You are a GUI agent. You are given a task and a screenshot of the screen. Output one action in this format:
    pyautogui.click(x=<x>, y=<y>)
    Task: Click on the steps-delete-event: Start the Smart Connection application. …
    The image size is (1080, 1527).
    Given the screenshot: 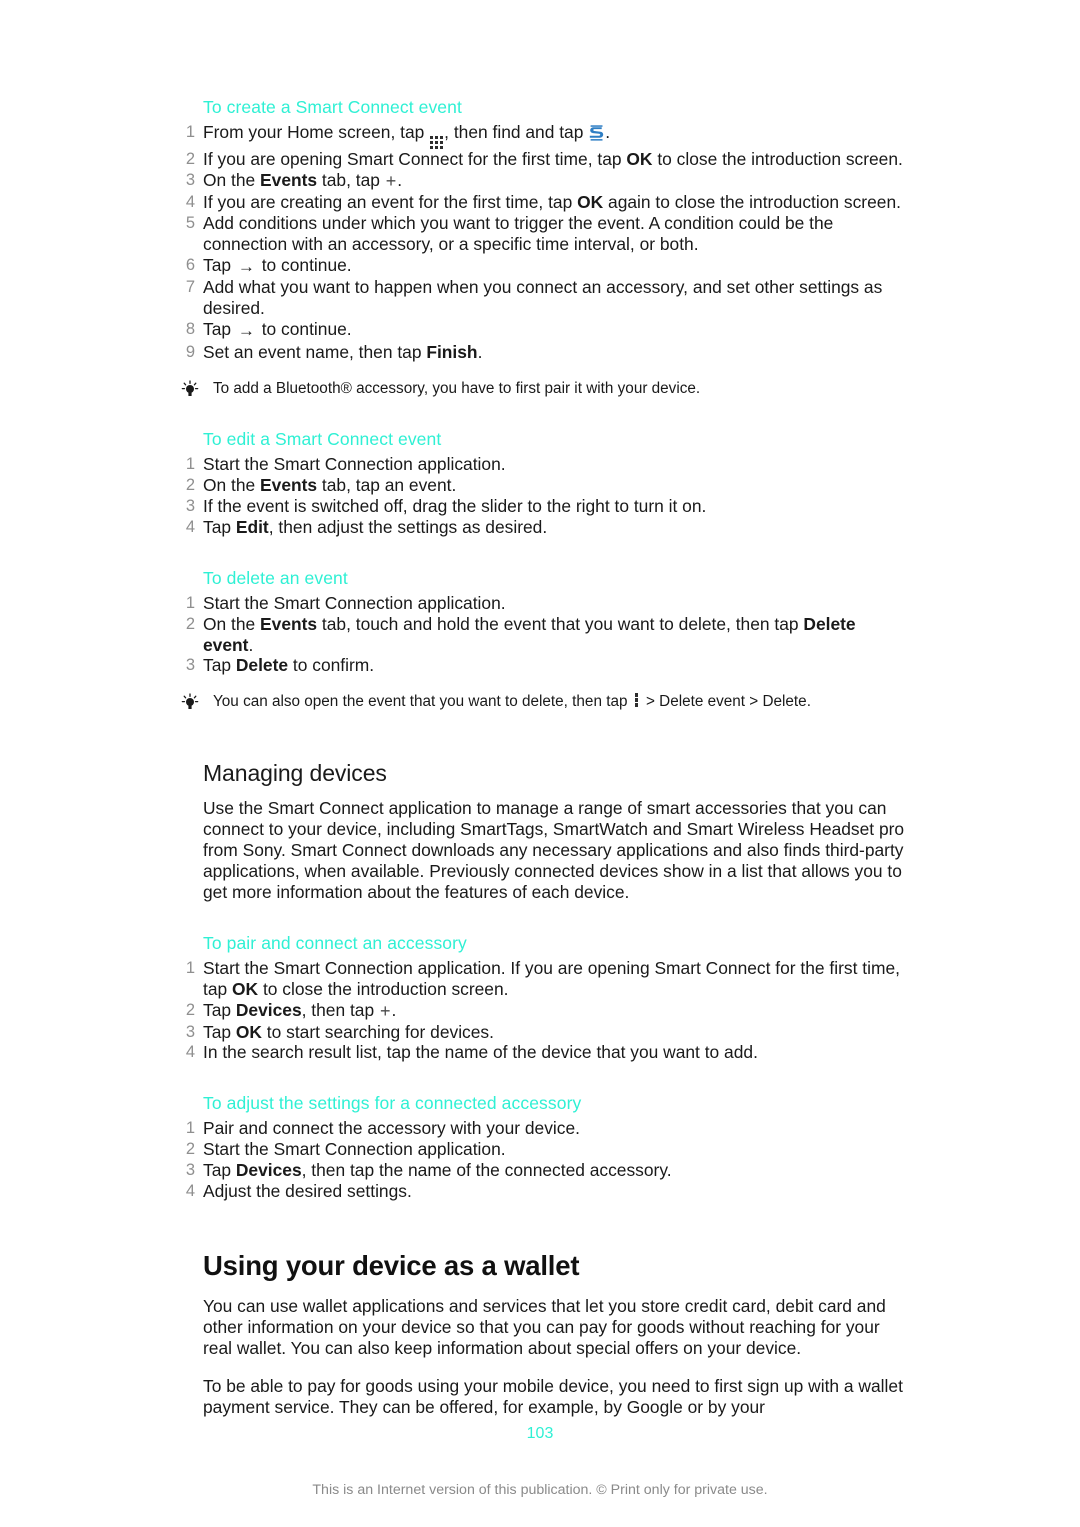 What is the action you would take?
    pyautogui.click(x=543, y=635)
    